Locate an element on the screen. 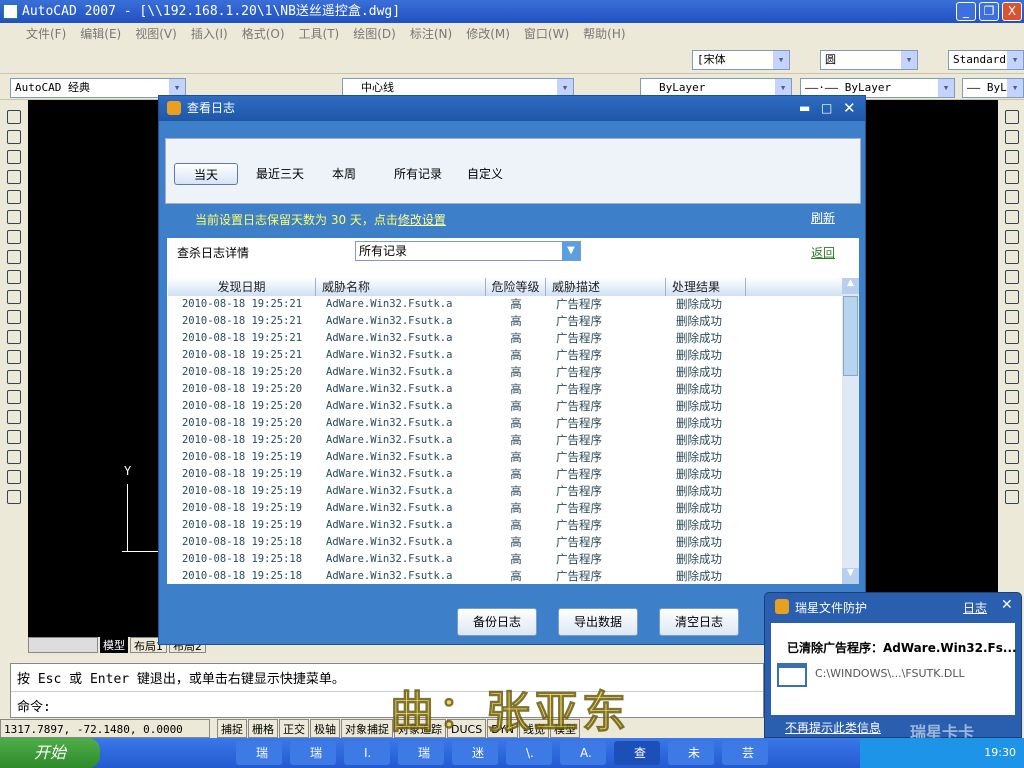  taskbar-button: I. is located at coordinates (367, 753).